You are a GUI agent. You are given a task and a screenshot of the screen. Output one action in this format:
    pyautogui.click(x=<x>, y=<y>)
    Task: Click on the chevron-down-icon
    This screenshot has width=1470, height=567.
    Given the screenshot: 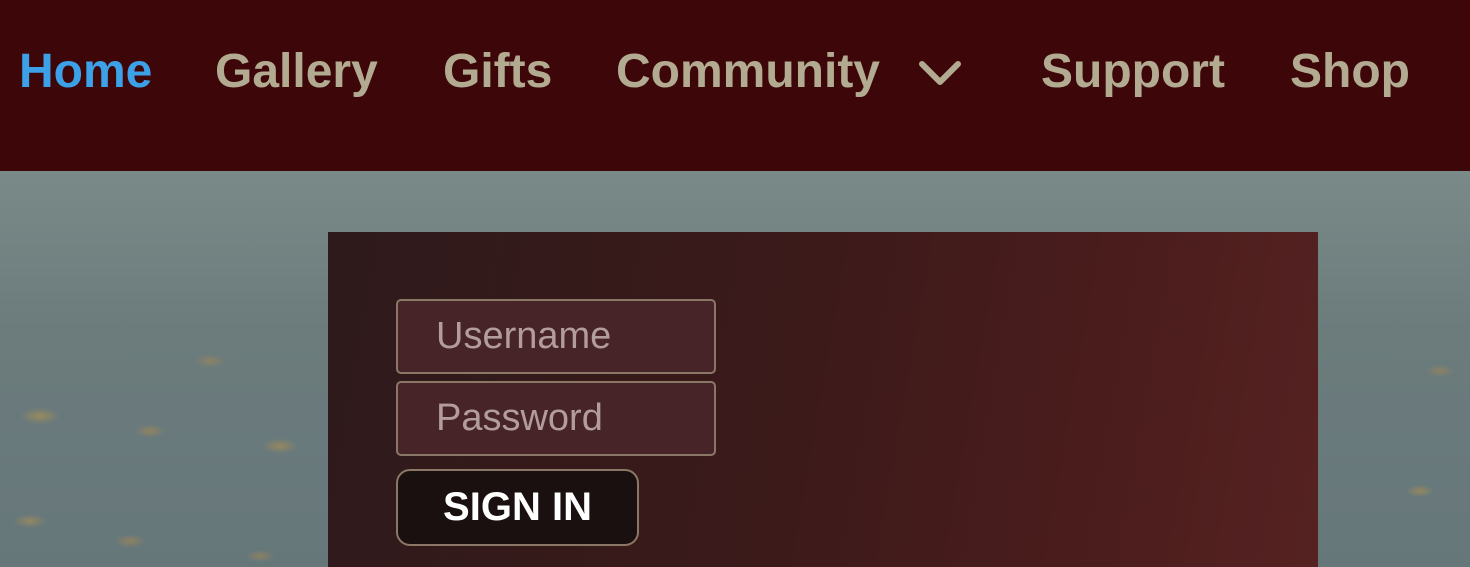 What is the action you would take?
    pyautogui.click(x=940, y=72)
    